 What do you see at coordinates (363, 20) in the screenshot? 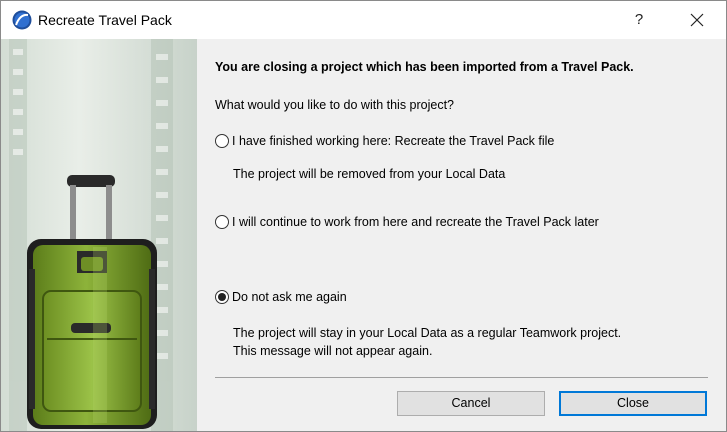
I see `title-bar: Recreate Travel Pack ?` at bounding box center [363, 20].